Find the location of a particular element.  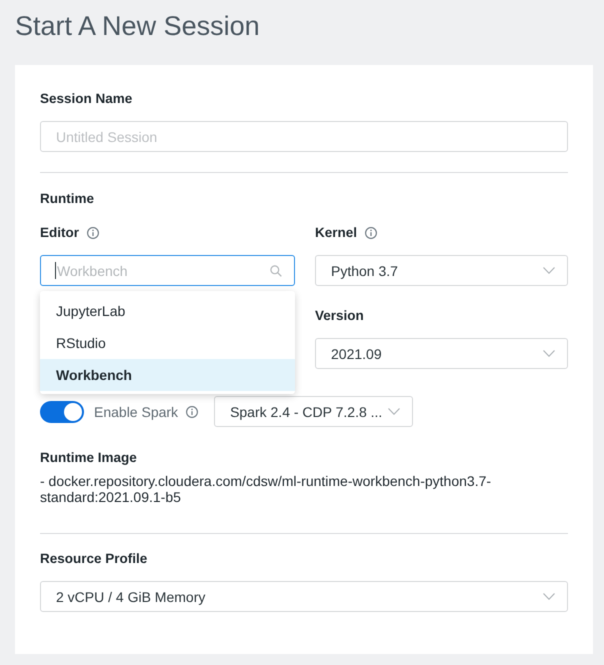

section-heading: Runtime is located at coordinates (67, 199).